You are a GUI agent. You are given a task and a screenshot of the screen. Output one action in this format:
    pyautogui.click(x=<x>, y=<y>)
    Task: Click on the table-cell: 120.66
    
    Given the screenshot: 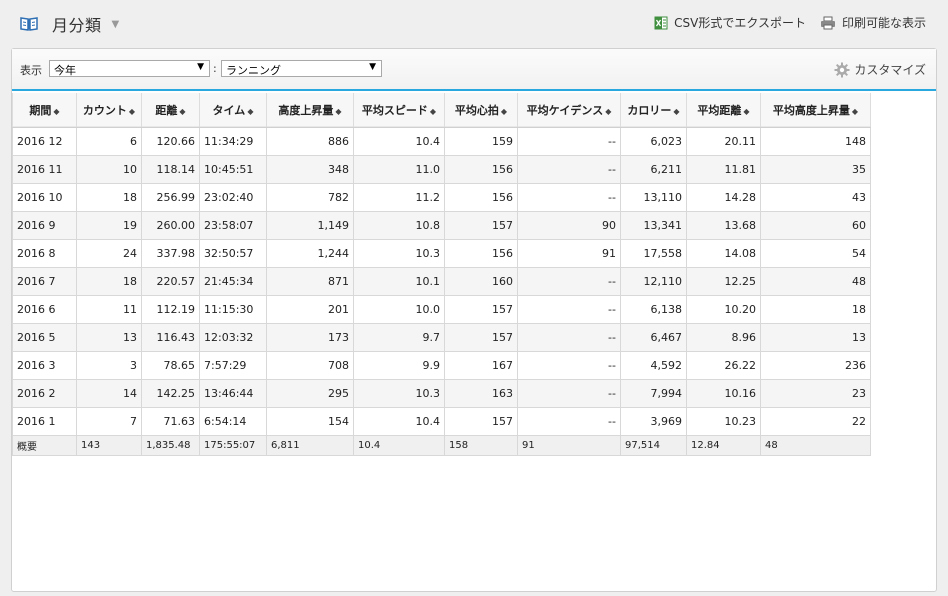 What is the action you would take?
    pyautogui.click(x=170, y=141)
    